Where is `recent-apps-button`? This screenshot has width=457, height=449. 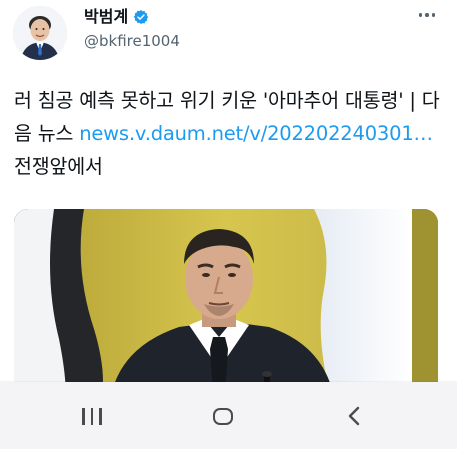 recent-apps-button is located at coordinates (92, 416).